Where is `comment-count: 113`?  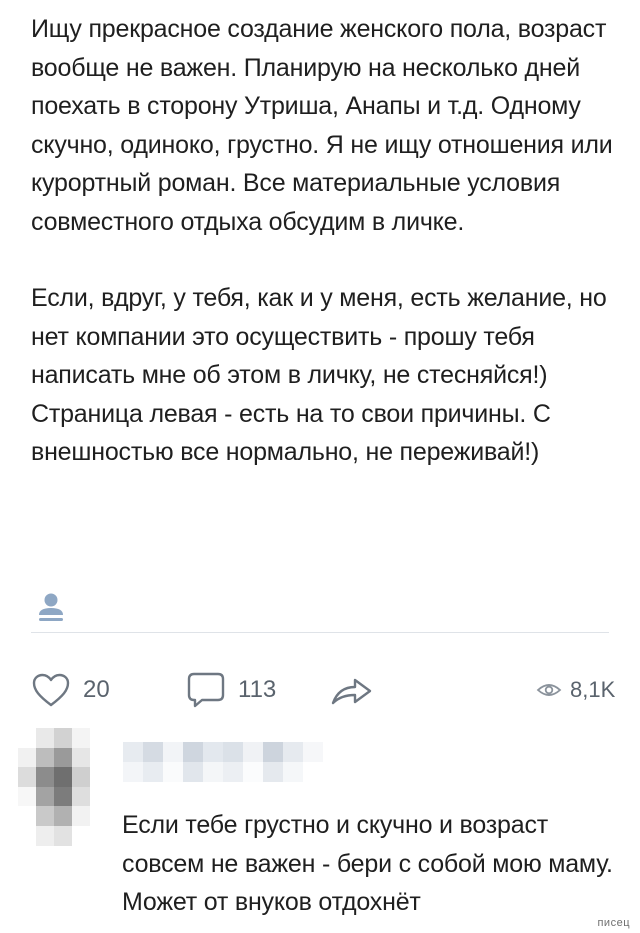
comment-count: 113 is located at coordinates (257, 689).